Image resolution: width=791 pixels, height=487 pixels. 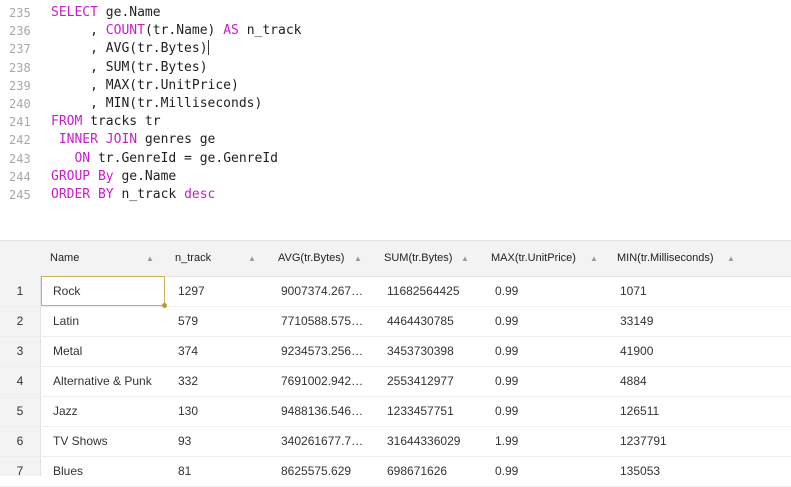 I want to click on row-number: 7, so click(x=20, y=471).